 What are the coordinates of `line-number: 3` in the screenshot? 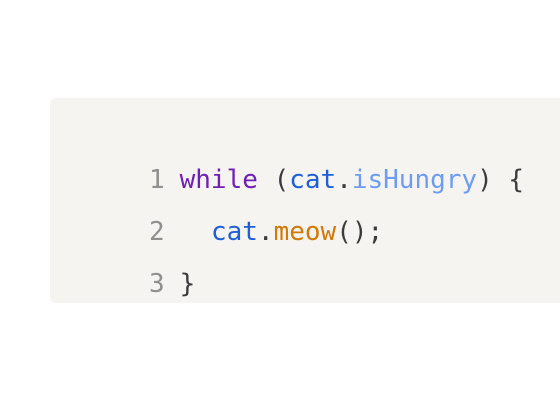 It's located at (156, 284).